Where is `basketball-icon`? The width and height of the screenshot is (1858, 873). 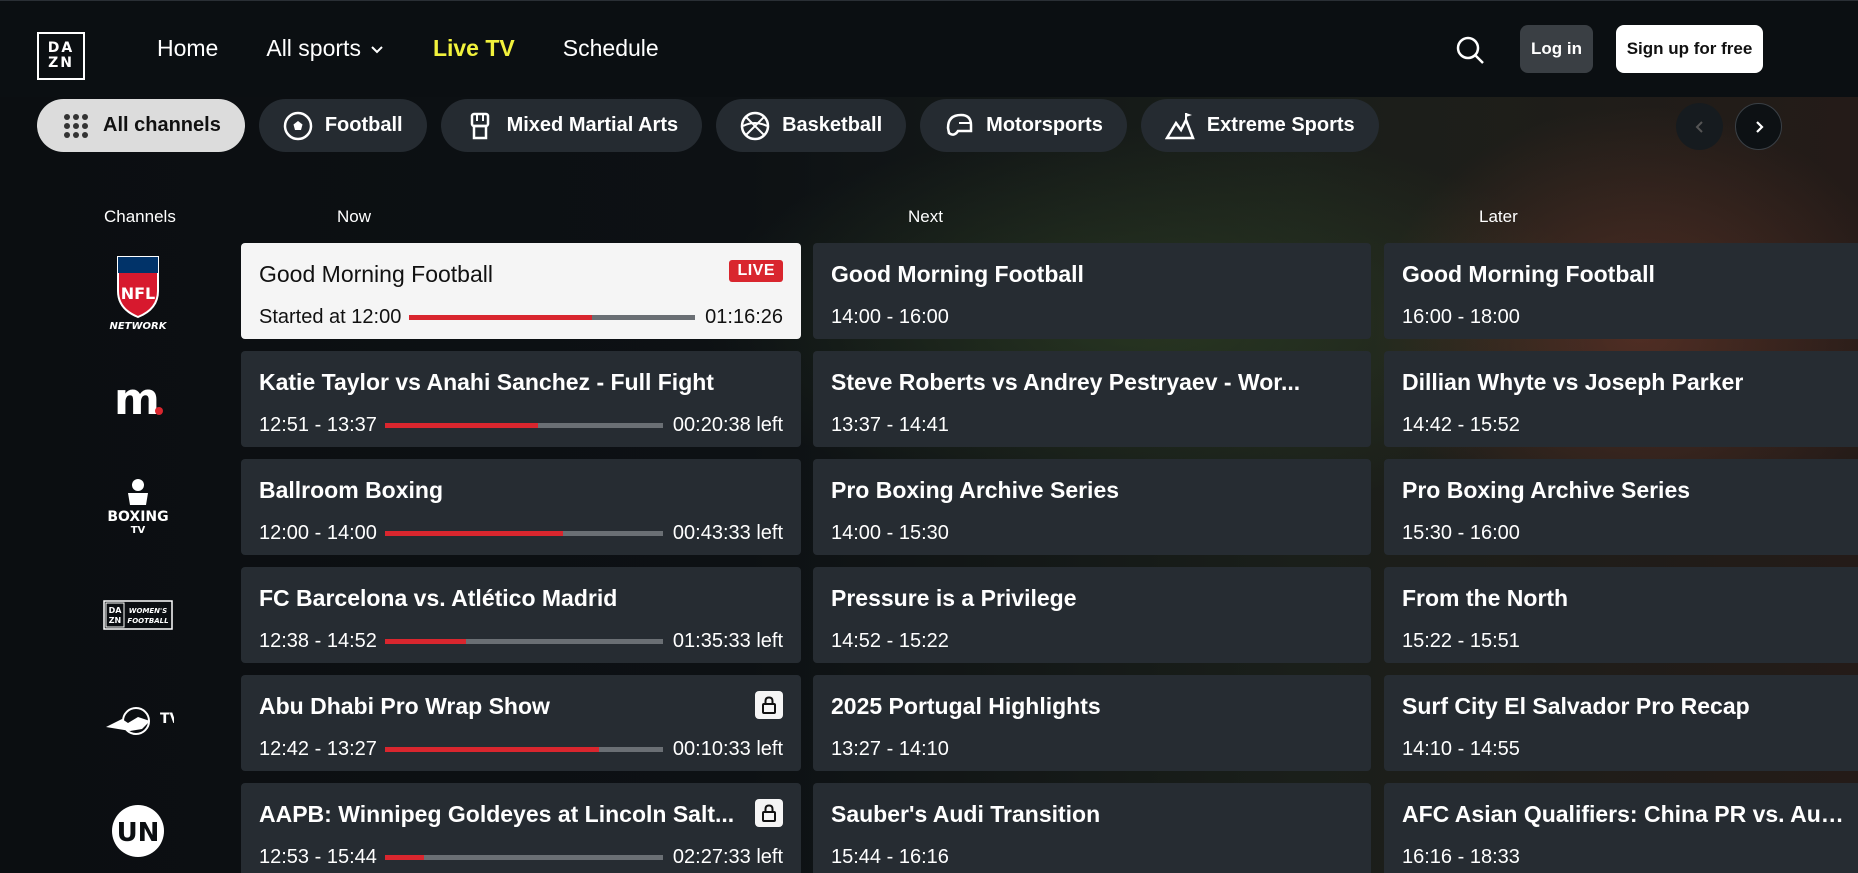 basketball-icon is located at coordinates (755, 125).